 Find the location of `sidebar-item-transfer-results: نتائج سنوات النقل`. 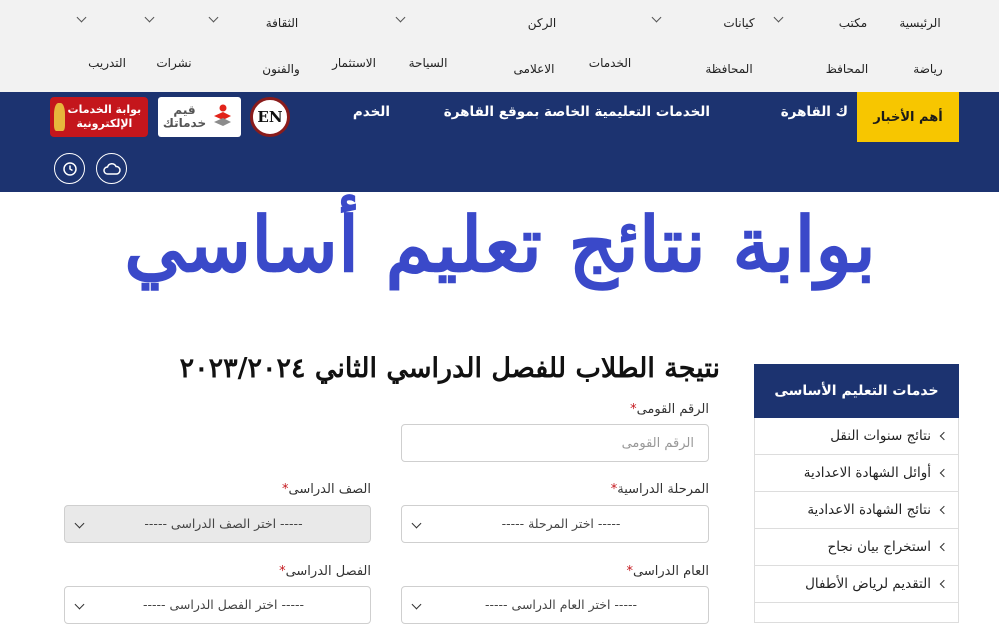

sidebar-item-transfer-results: نتائج سنوات النقل is located at coordinates (856, 436).